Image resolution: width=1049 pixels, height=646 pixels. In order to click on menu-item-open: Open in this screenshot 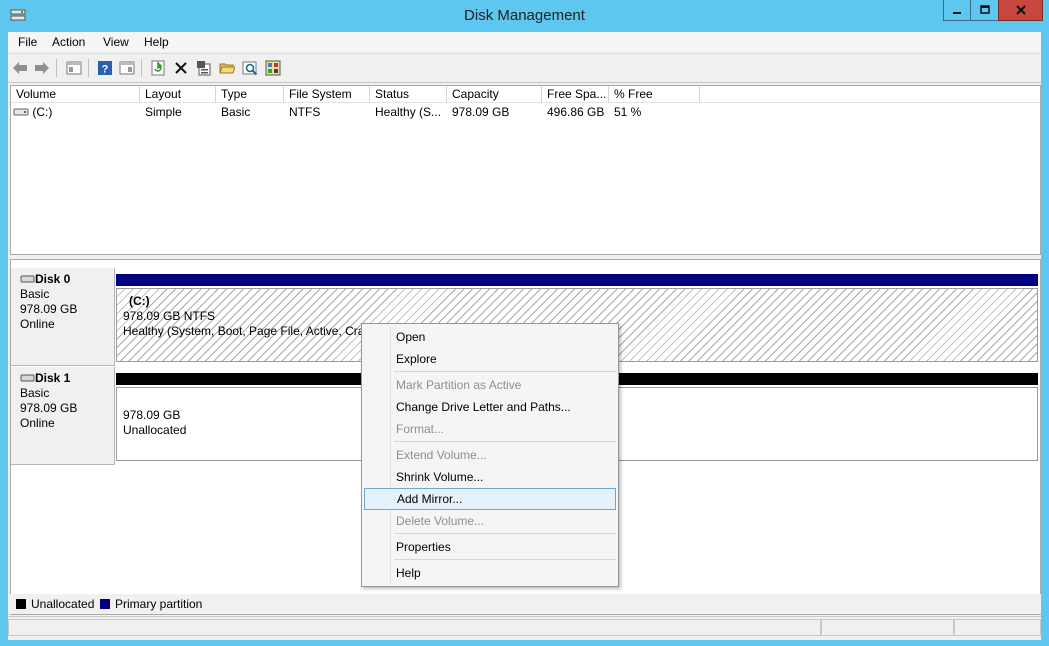, I will do `click(490, 337)`.